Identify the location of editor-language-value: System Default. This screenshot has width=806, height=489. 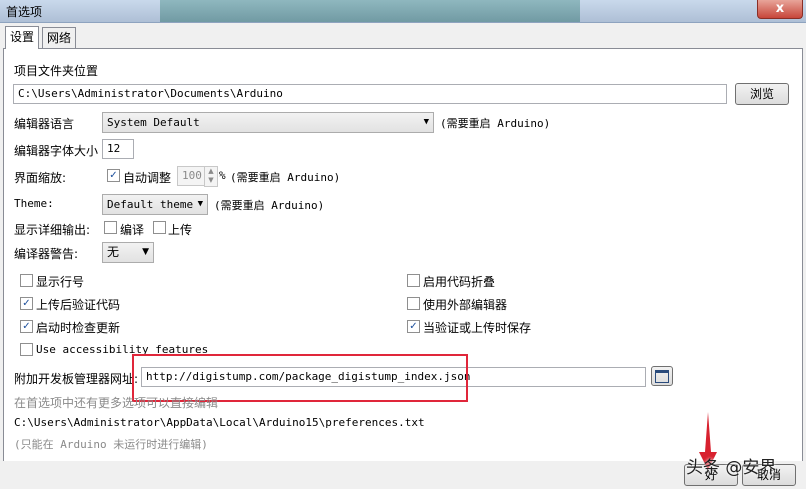
(153, 122).